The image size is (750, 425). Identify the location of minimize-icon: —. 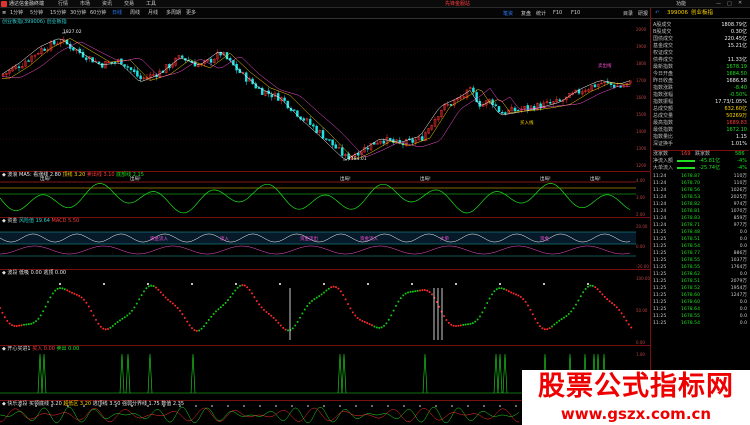
(718, 4).